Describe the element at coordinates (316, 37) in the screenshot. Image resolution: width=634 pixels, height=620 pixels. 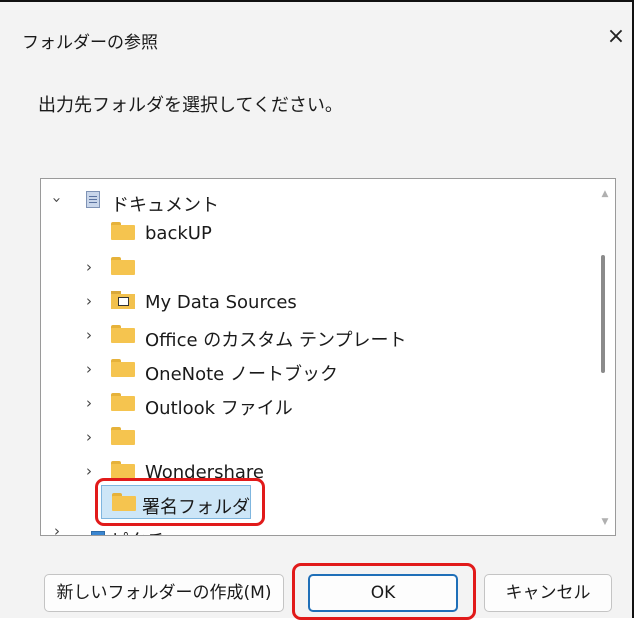
I see `title-bar: フォルダーの参照 ×` at that location.